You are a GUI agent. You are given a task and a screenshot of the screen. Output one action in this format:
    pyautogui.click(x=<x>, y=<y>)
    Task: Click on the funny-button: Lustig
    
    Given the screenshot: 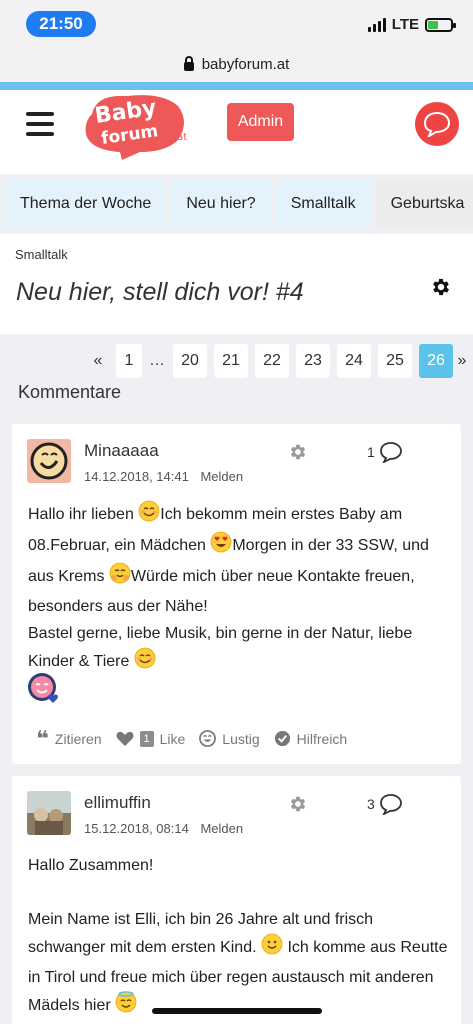 What is the action you would take?
    pyautogui.click(x=229, y=738)
    